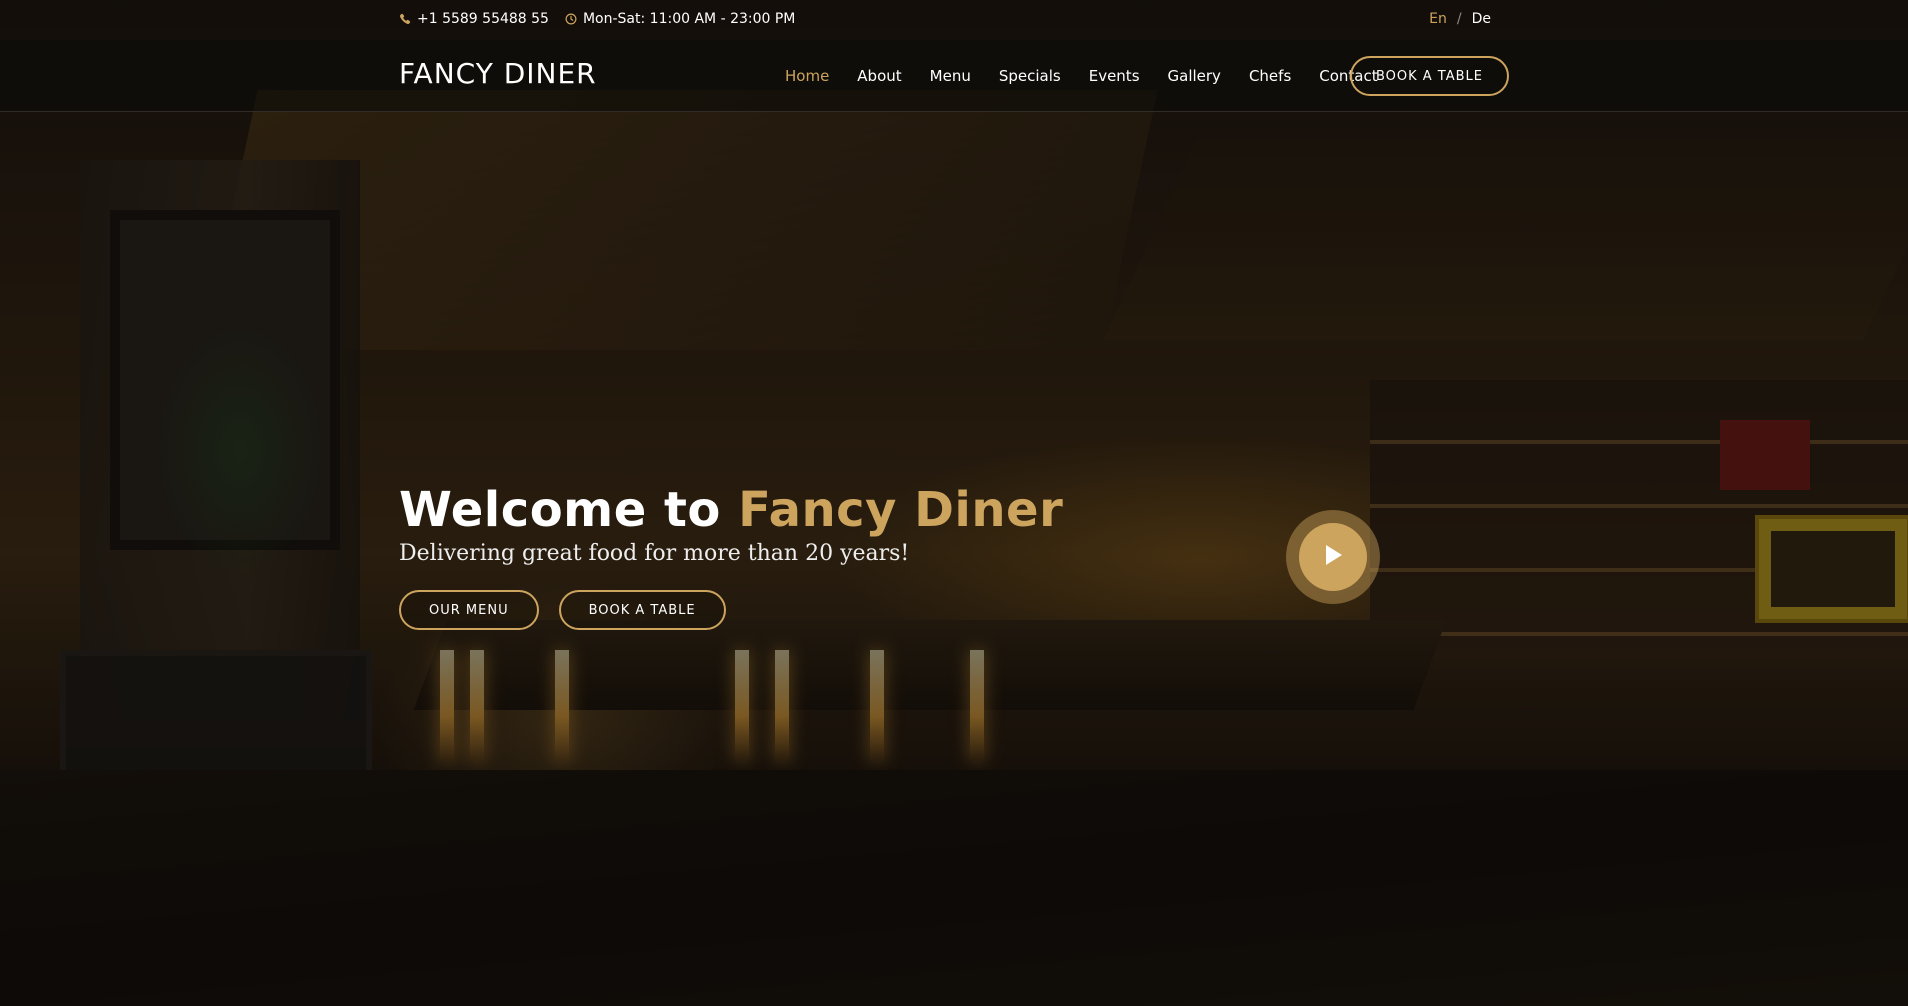 The height and width of the screenshot is (1006, 1908). I want to click on nav-specials: Specials, so click(1030, 76).